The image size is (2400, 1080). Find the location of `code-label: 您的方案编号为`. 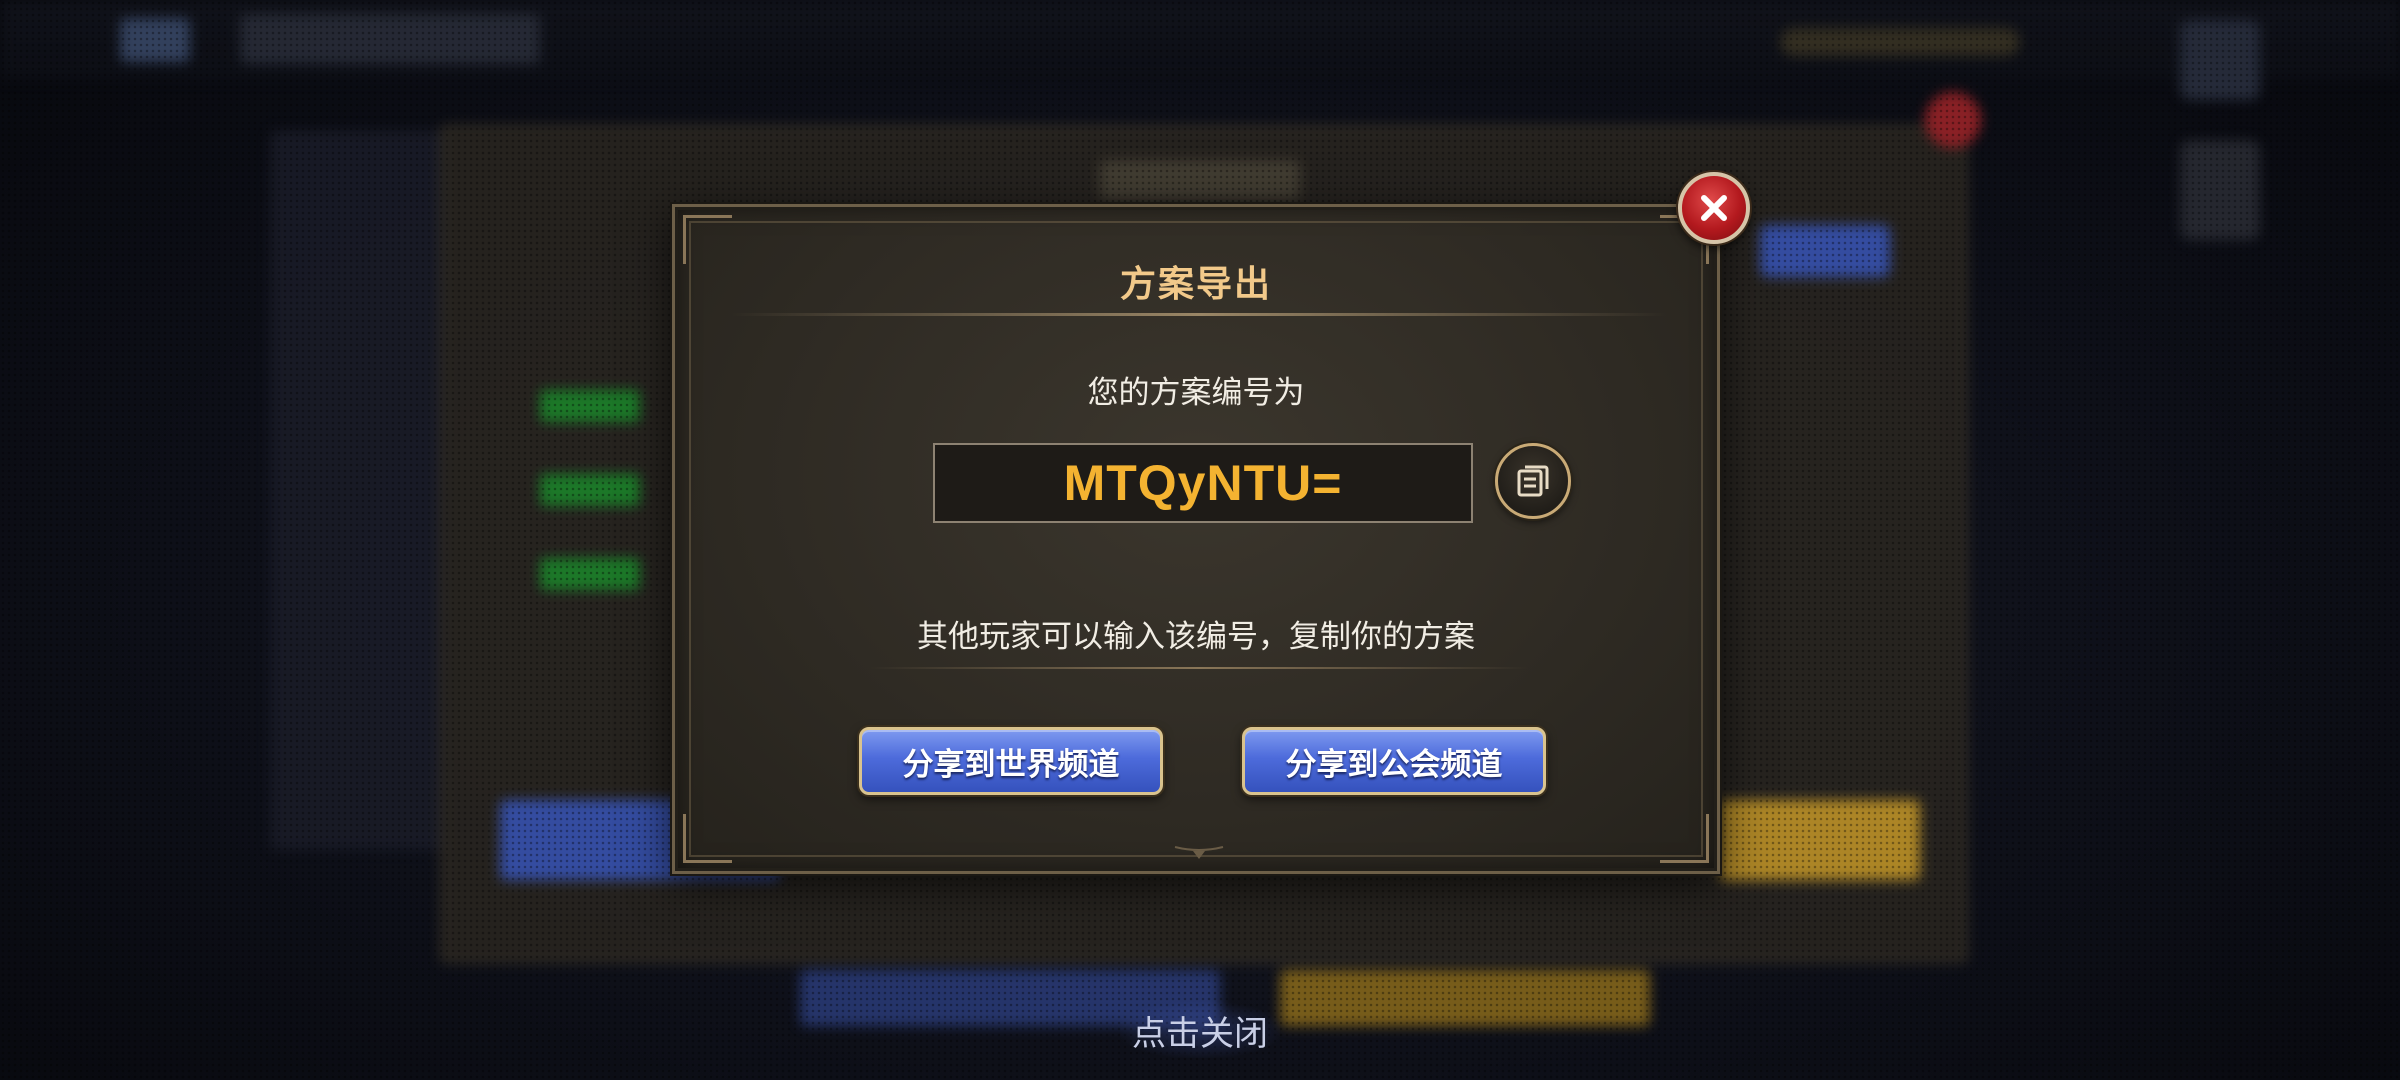

code-label: 您的方案编号为 is located at coordinates (1196, 393).